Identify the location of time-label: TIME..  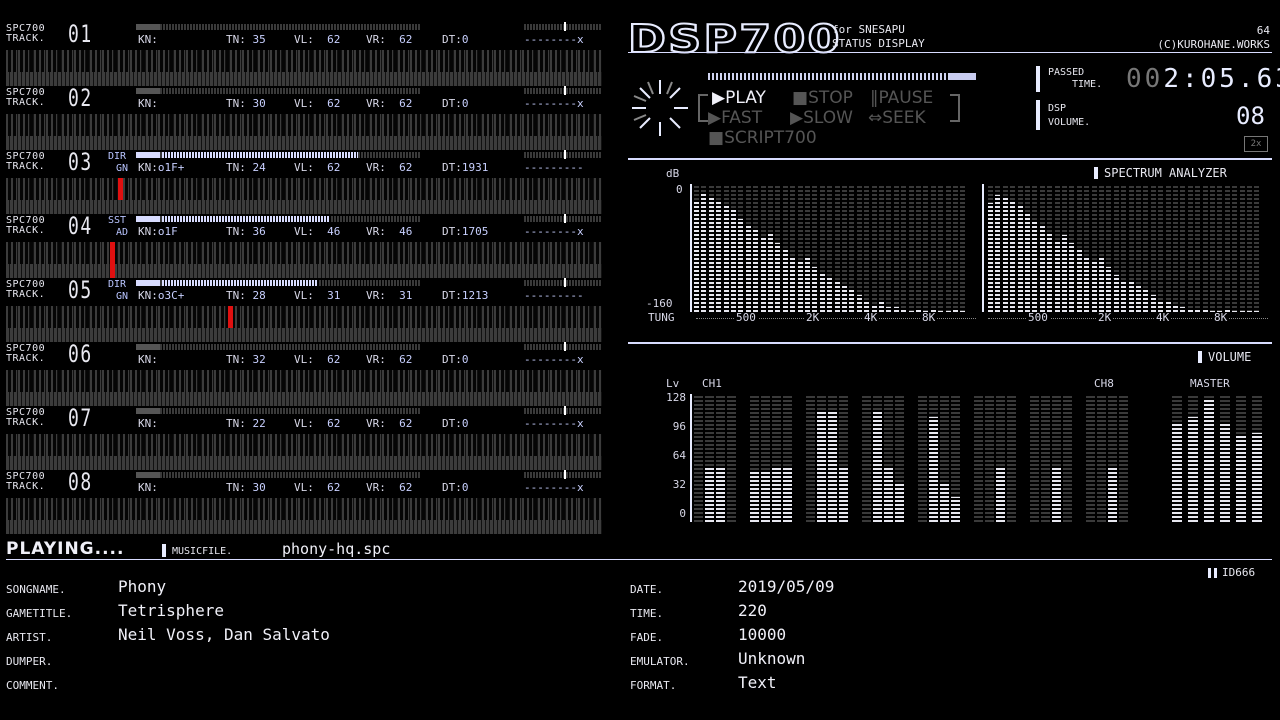
(1087, 84).